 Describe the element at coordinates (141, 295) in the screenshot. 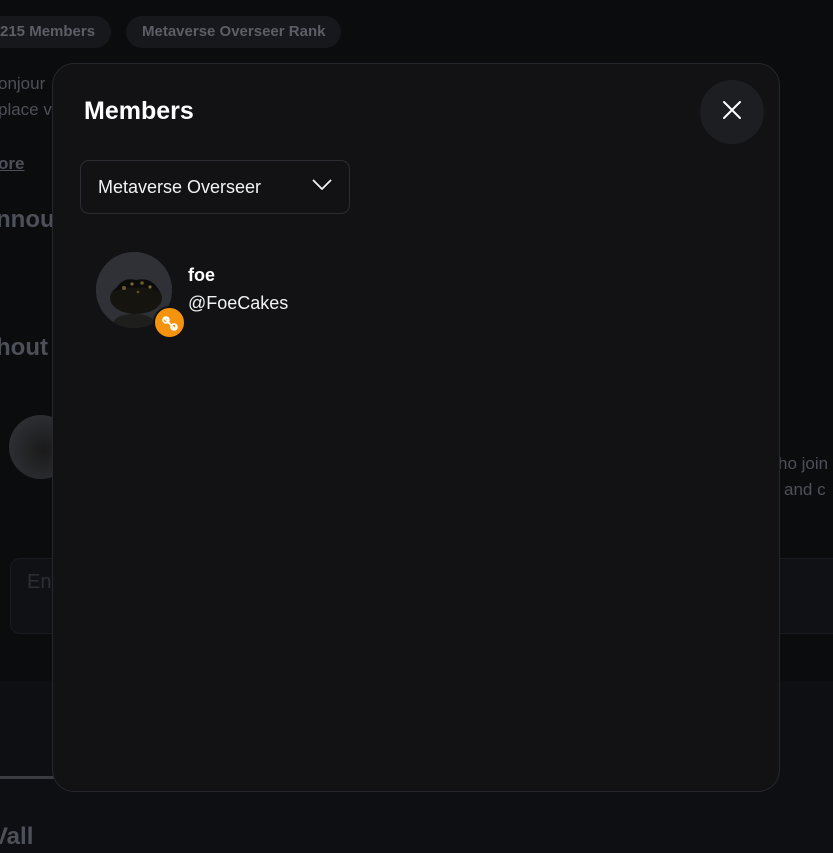

I see `member-avatar-wrap` at that location.